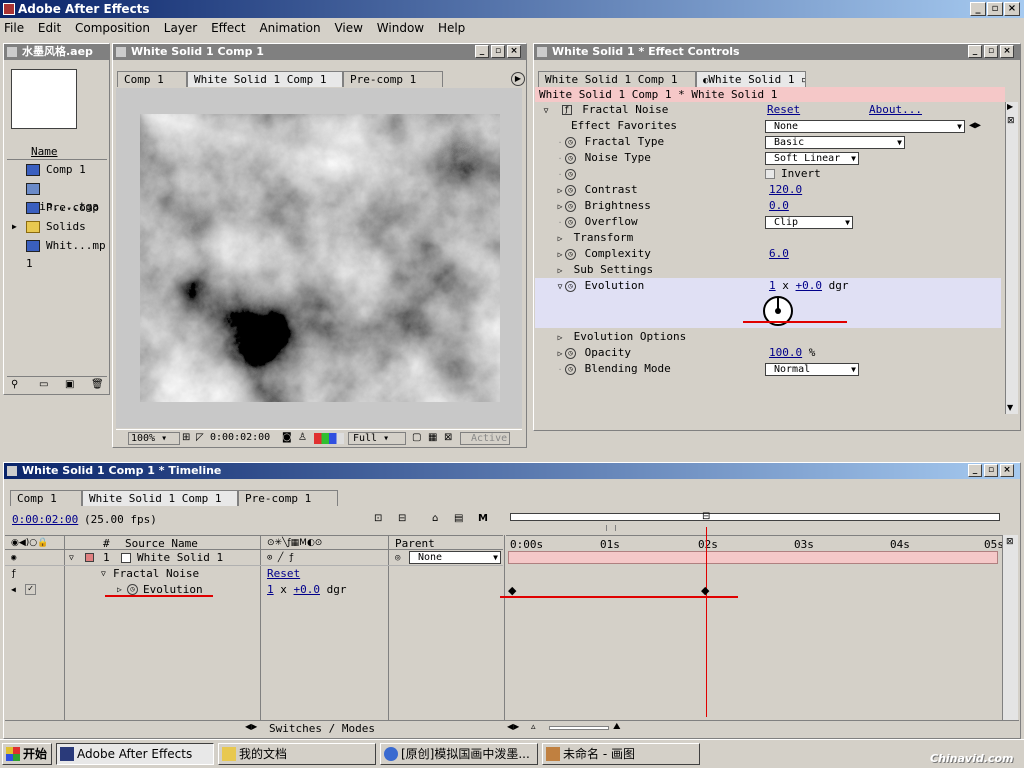  What do you see at coordinates (975, 51) in the screenshot?
I see `effect-minimize-button: _` at bounding box center [975, 51].